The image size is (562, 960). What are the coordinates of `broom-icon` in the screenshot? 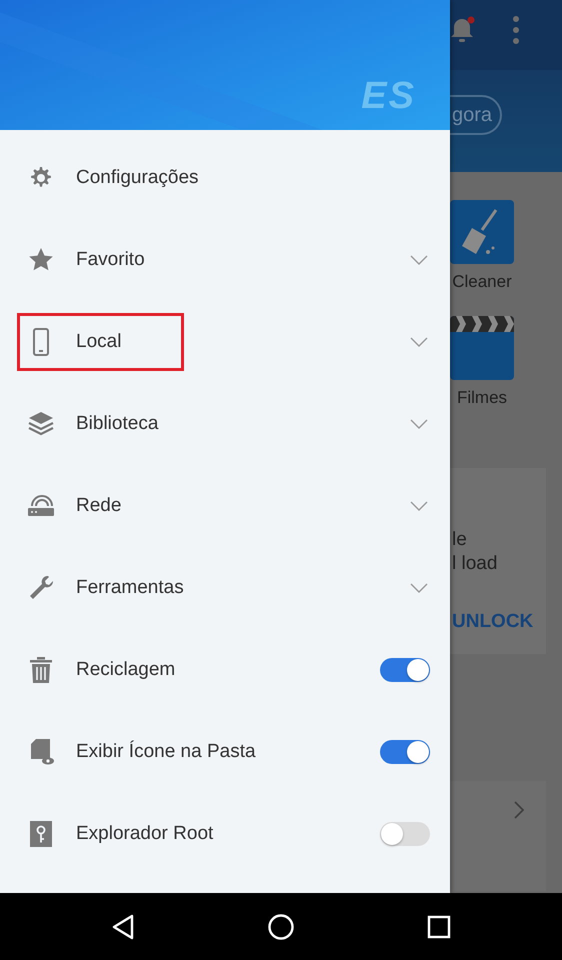 It's located at (482, 232).